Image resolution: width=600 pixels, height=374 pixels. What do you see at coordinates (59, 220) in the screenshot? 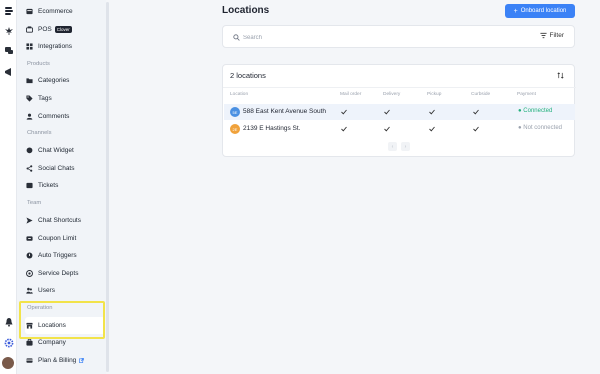
I see `sidebar-item-label: Chat Shortcuts` at bounding box center [59, 220].